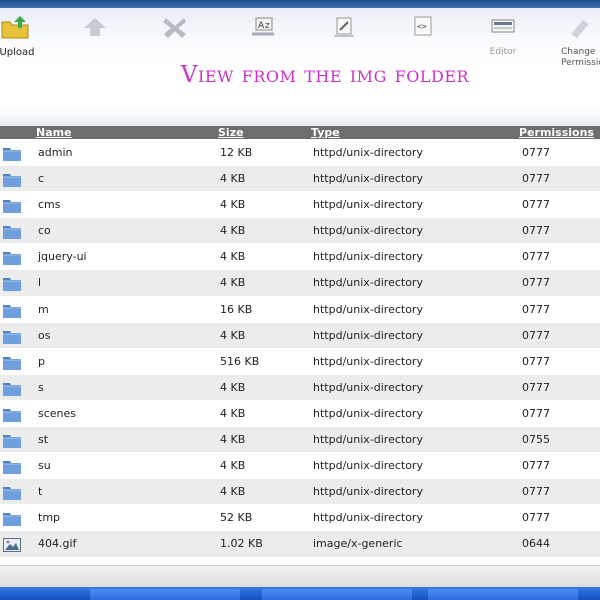  Describe the element at coordinates (49, 517) in the screenshot. I see `file-name: tmp` at that location.